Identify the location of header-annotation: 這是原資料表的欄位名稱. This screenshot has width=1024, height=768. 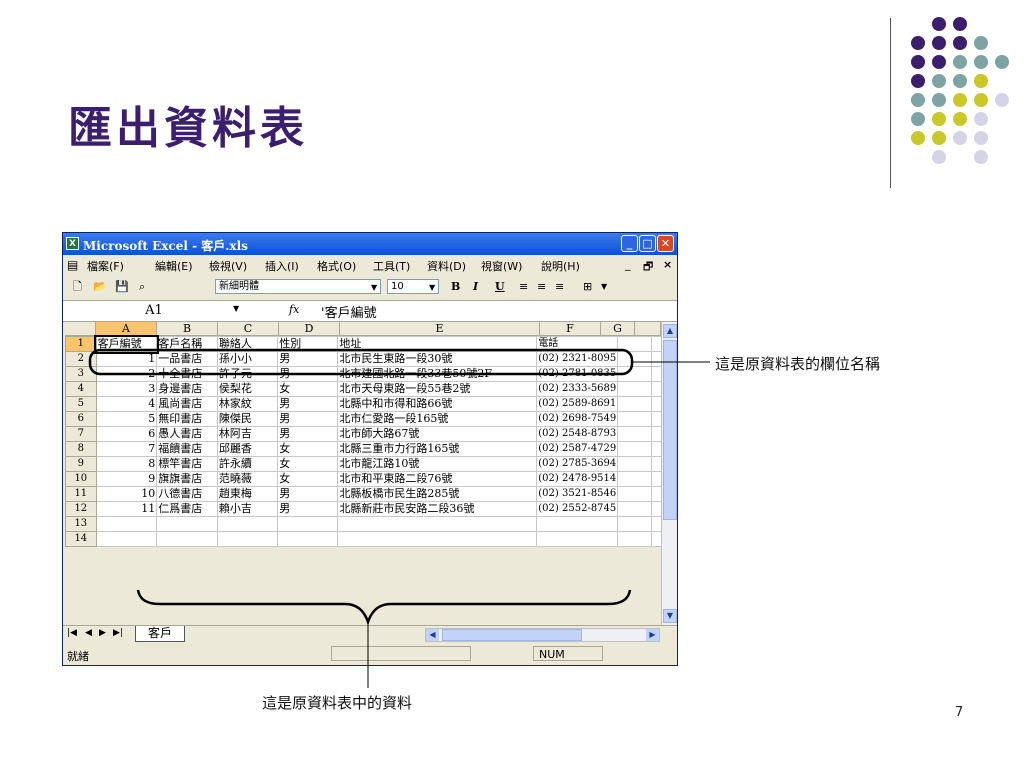
(798, 364).